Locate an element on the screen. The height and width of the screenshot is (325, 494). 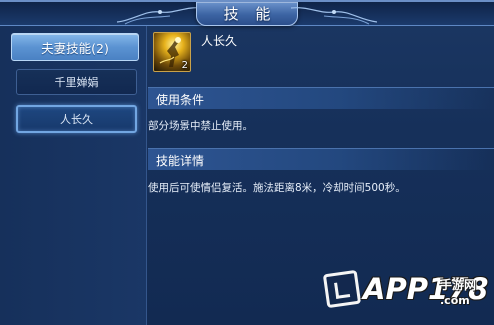
section-header-details: 技能详情 is located at coordinates (321, 159).